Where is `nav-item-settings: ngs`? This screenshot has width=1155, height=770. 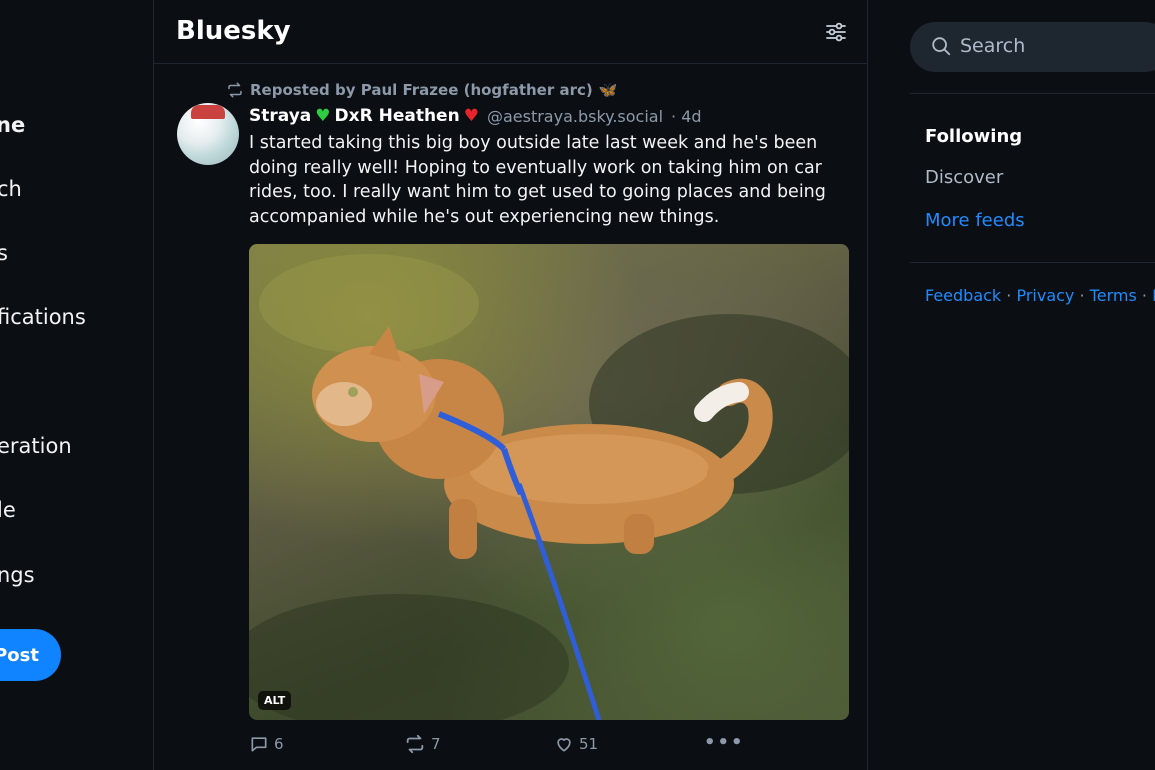 nav-item-settings: ngs is located at coordinates (17, 575).